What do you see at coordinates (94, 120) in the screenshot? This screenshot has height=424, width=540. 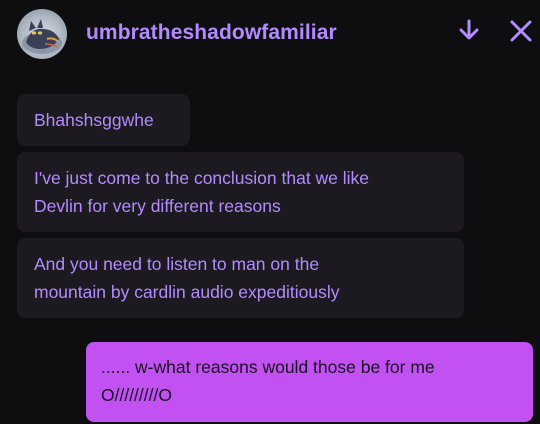 I see `message-text: Bhahshsggwhe` at bounding box center [94, 120].